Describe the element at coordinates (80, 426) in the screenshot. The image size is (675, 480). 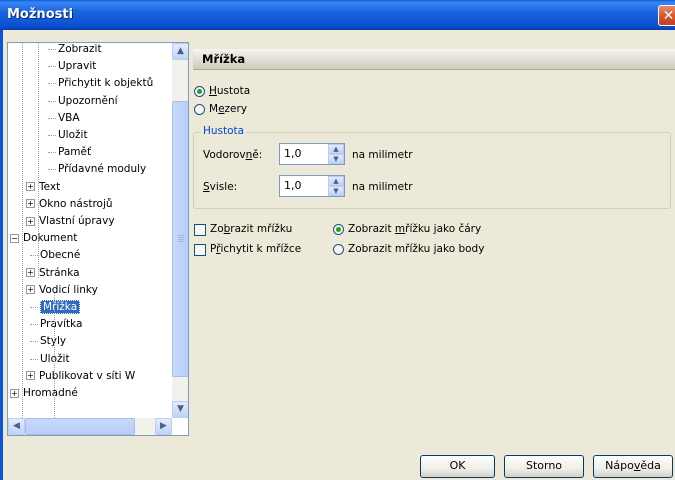
I see `hscroll-thumb` at that location.